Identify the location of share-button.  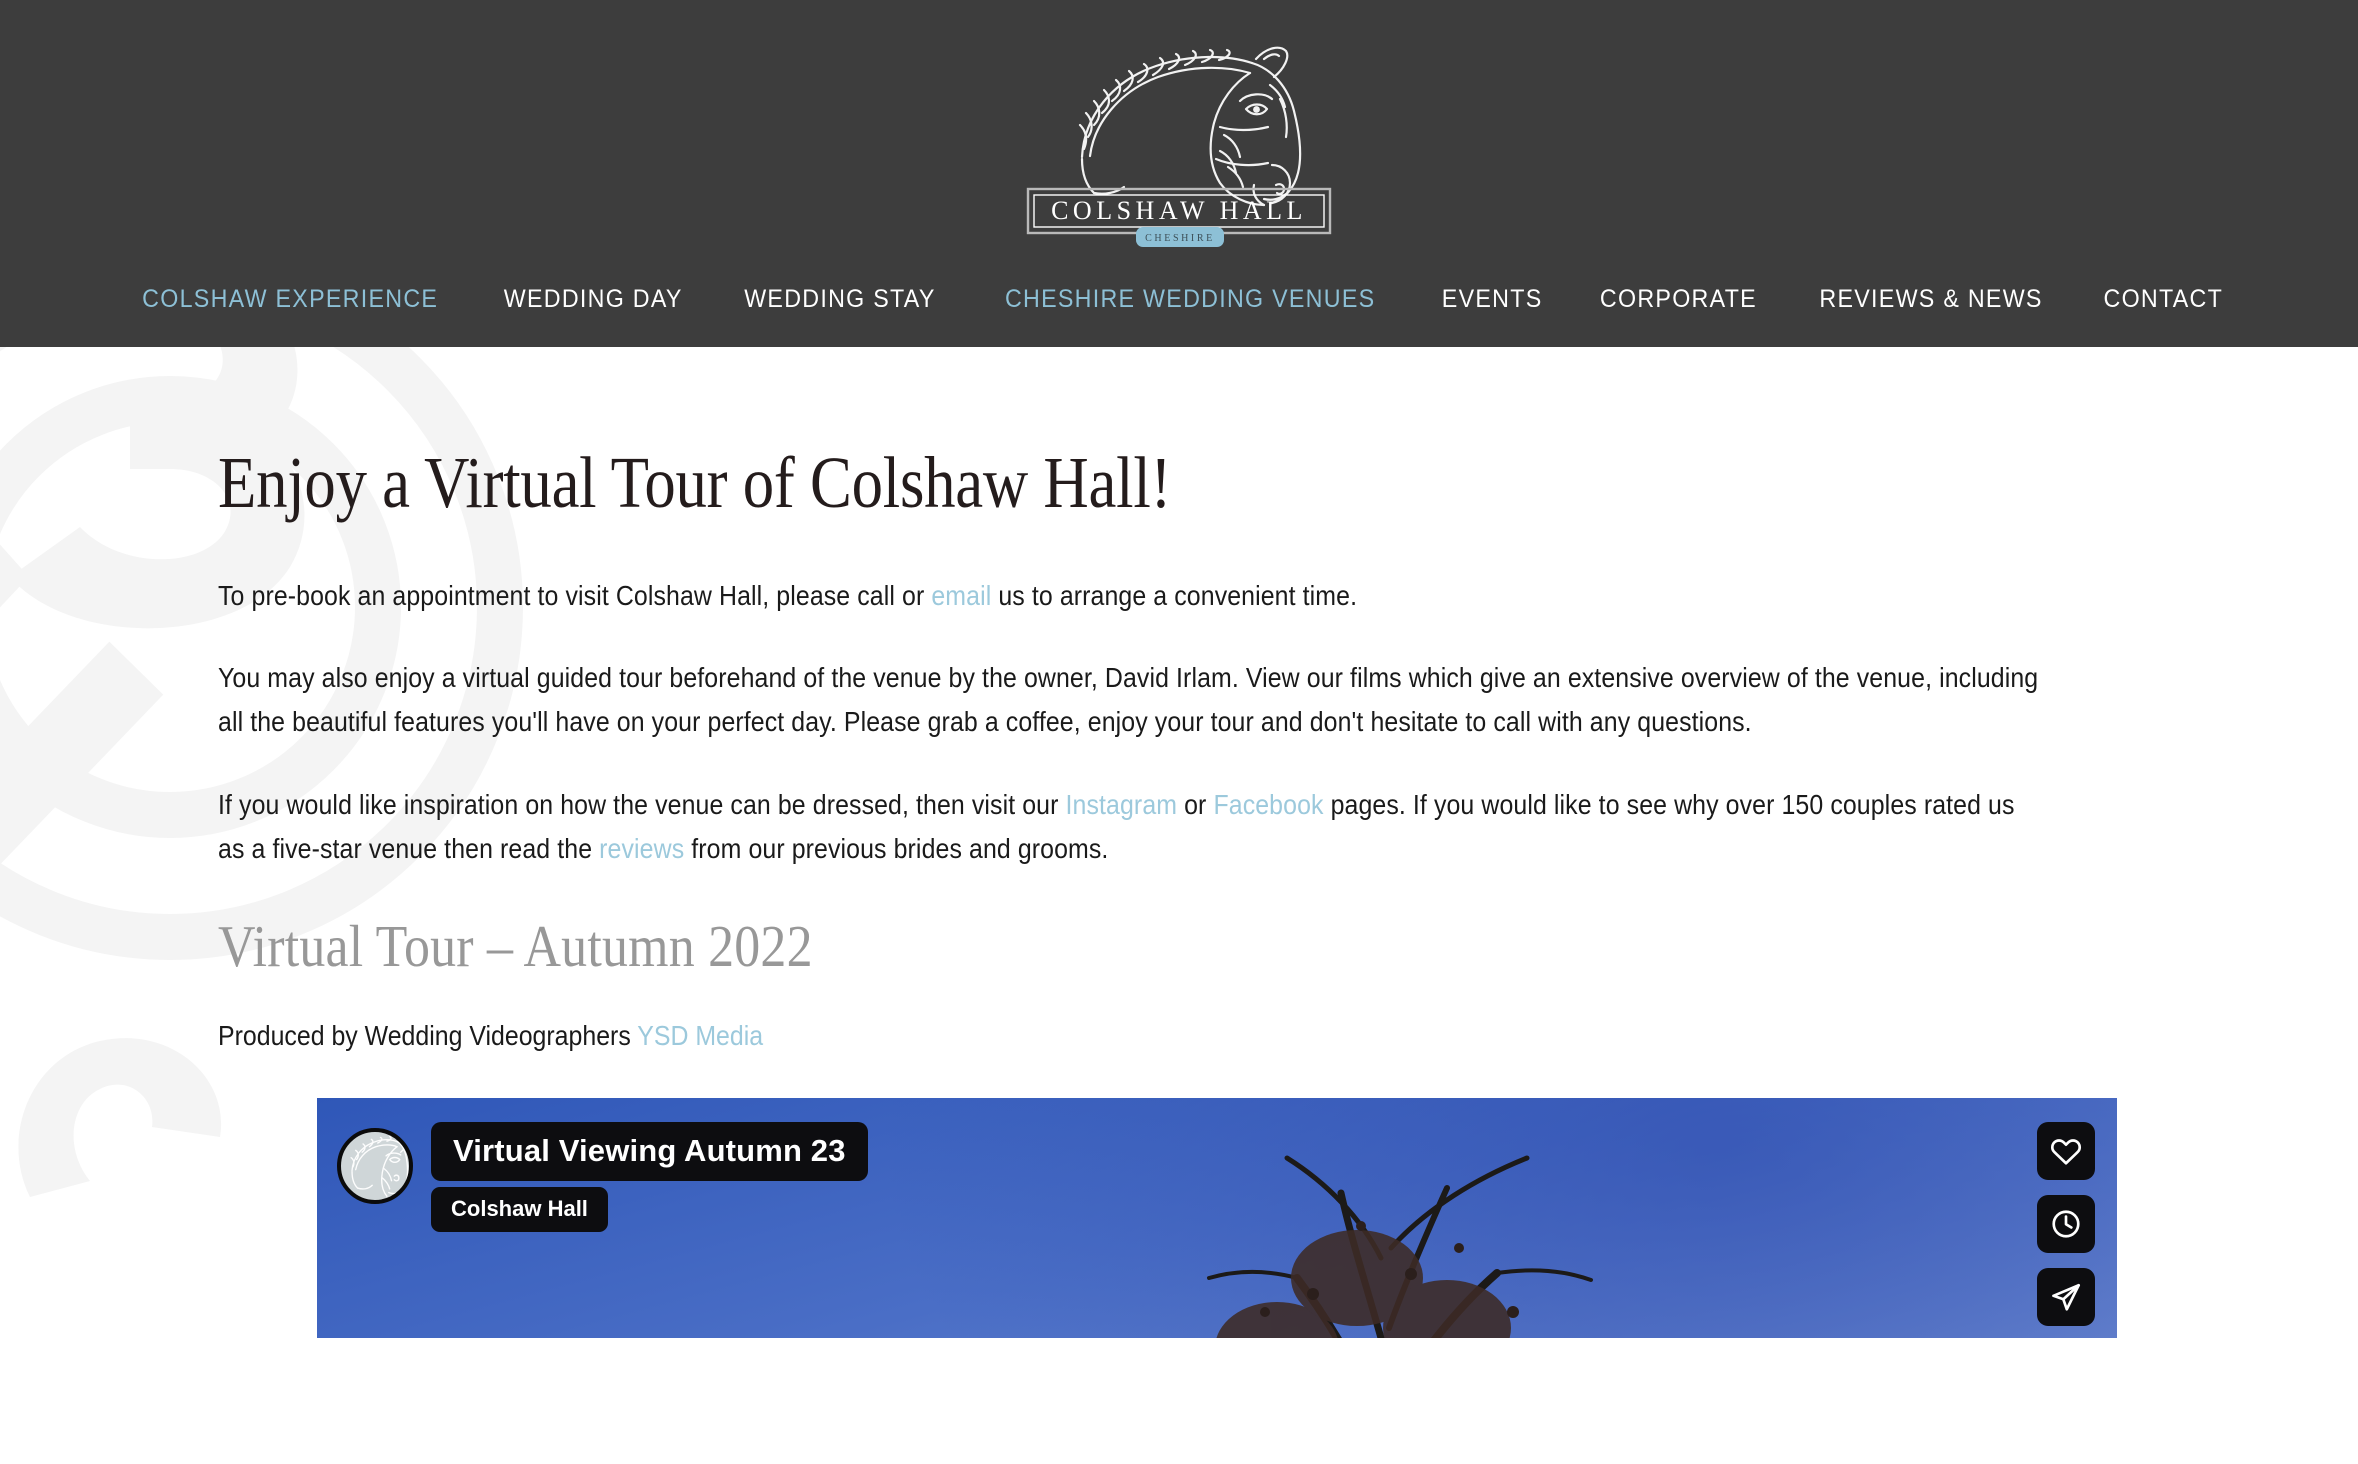
(2066, 1296).